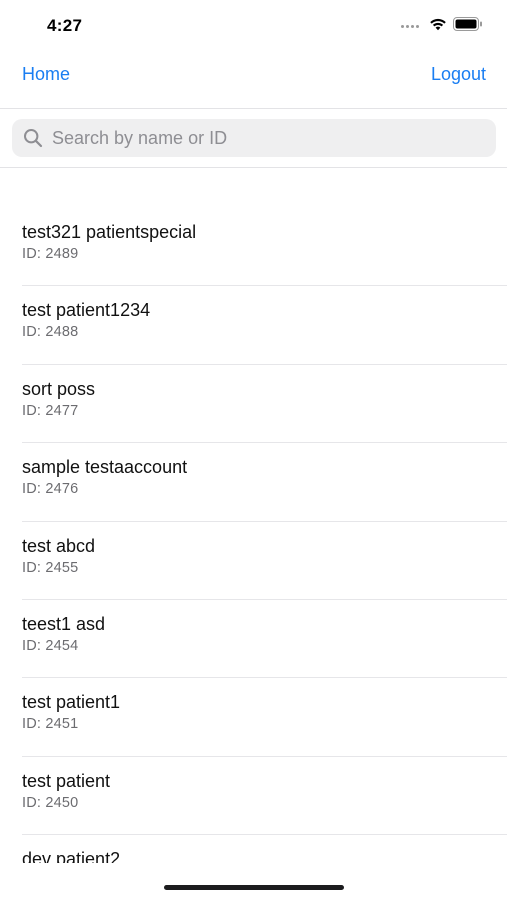 Image resolution: width=507 pixels, height=900 pixels. Describe the element at coordinates (65, 25) in the screenshot. I see `status-time: 4:27` at that location.